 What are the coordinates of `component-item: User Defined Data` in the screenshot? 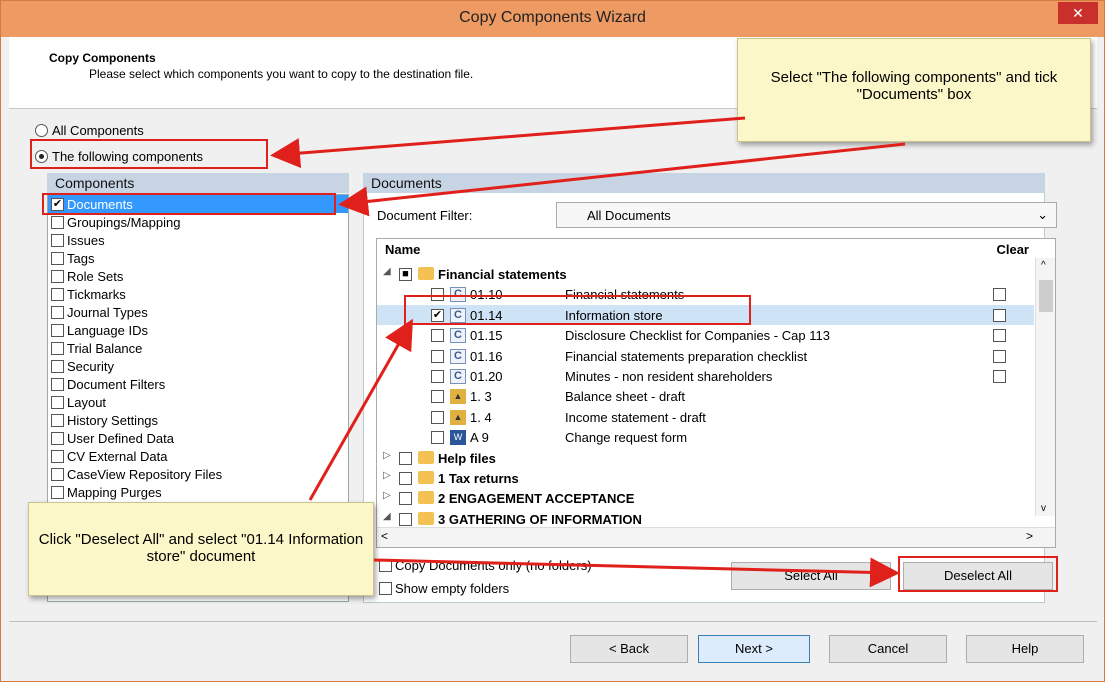 It's located at (198, 438).